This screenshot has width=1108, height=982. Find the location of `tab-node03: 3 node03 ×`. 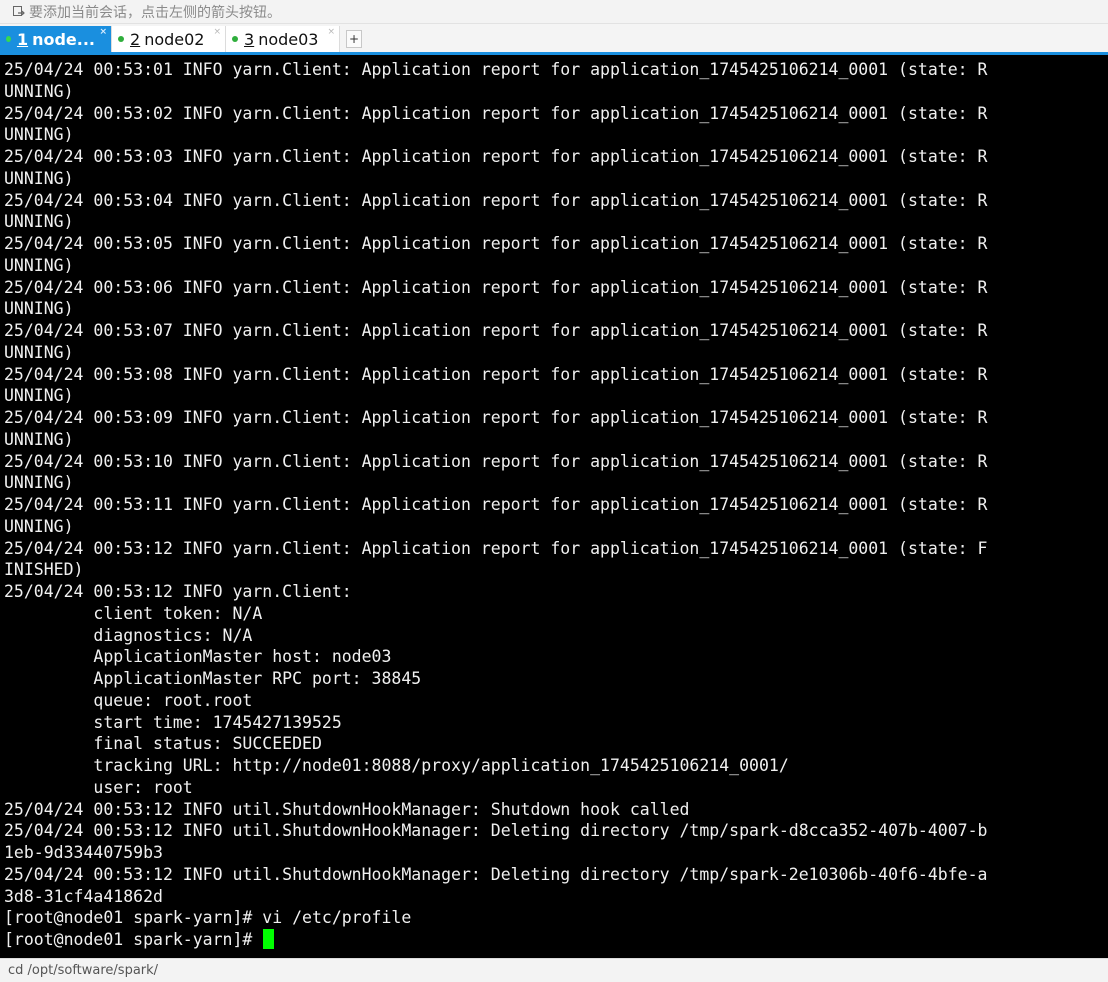

tab-node03: 3 node03 × is located at coordinates (283, 39).